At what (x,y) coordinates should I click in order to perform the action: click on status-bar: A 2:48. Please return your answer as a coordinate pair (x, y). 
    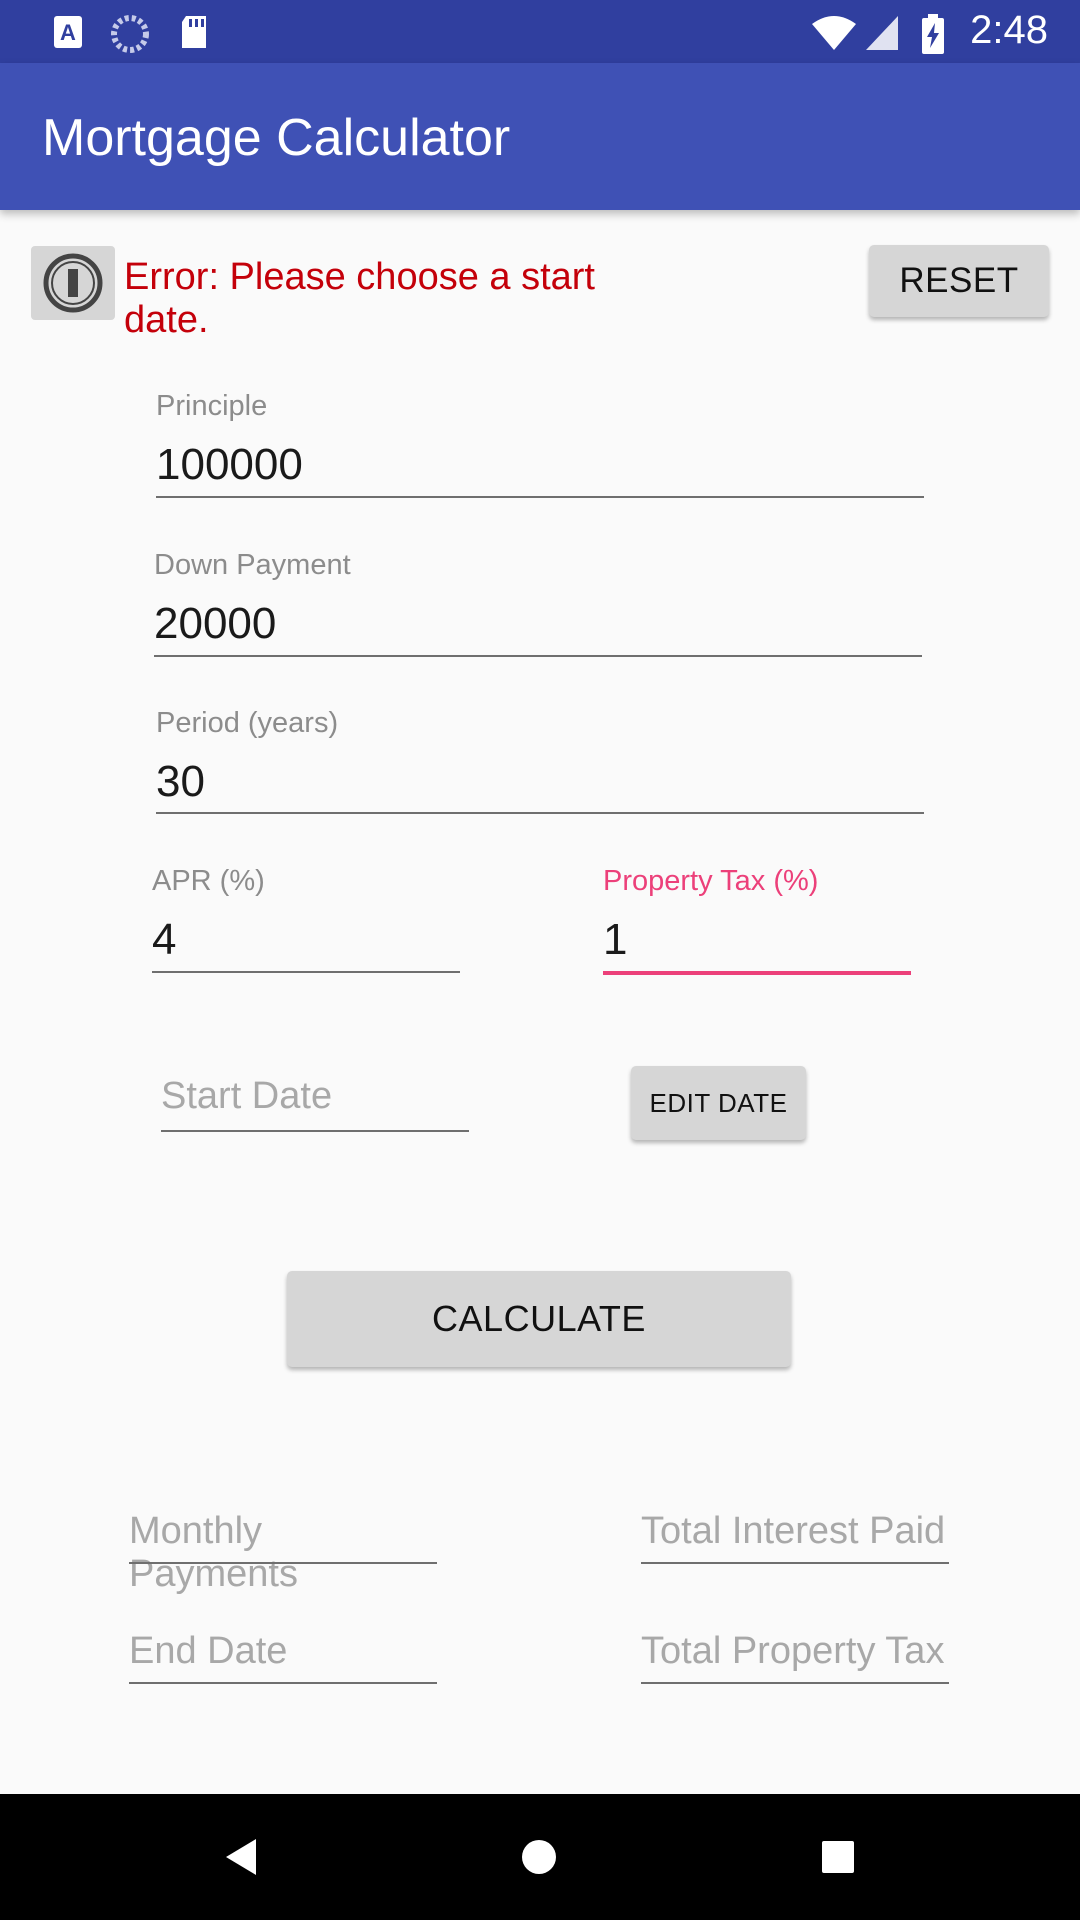
    Looking at the image, I should click on (540, 31).